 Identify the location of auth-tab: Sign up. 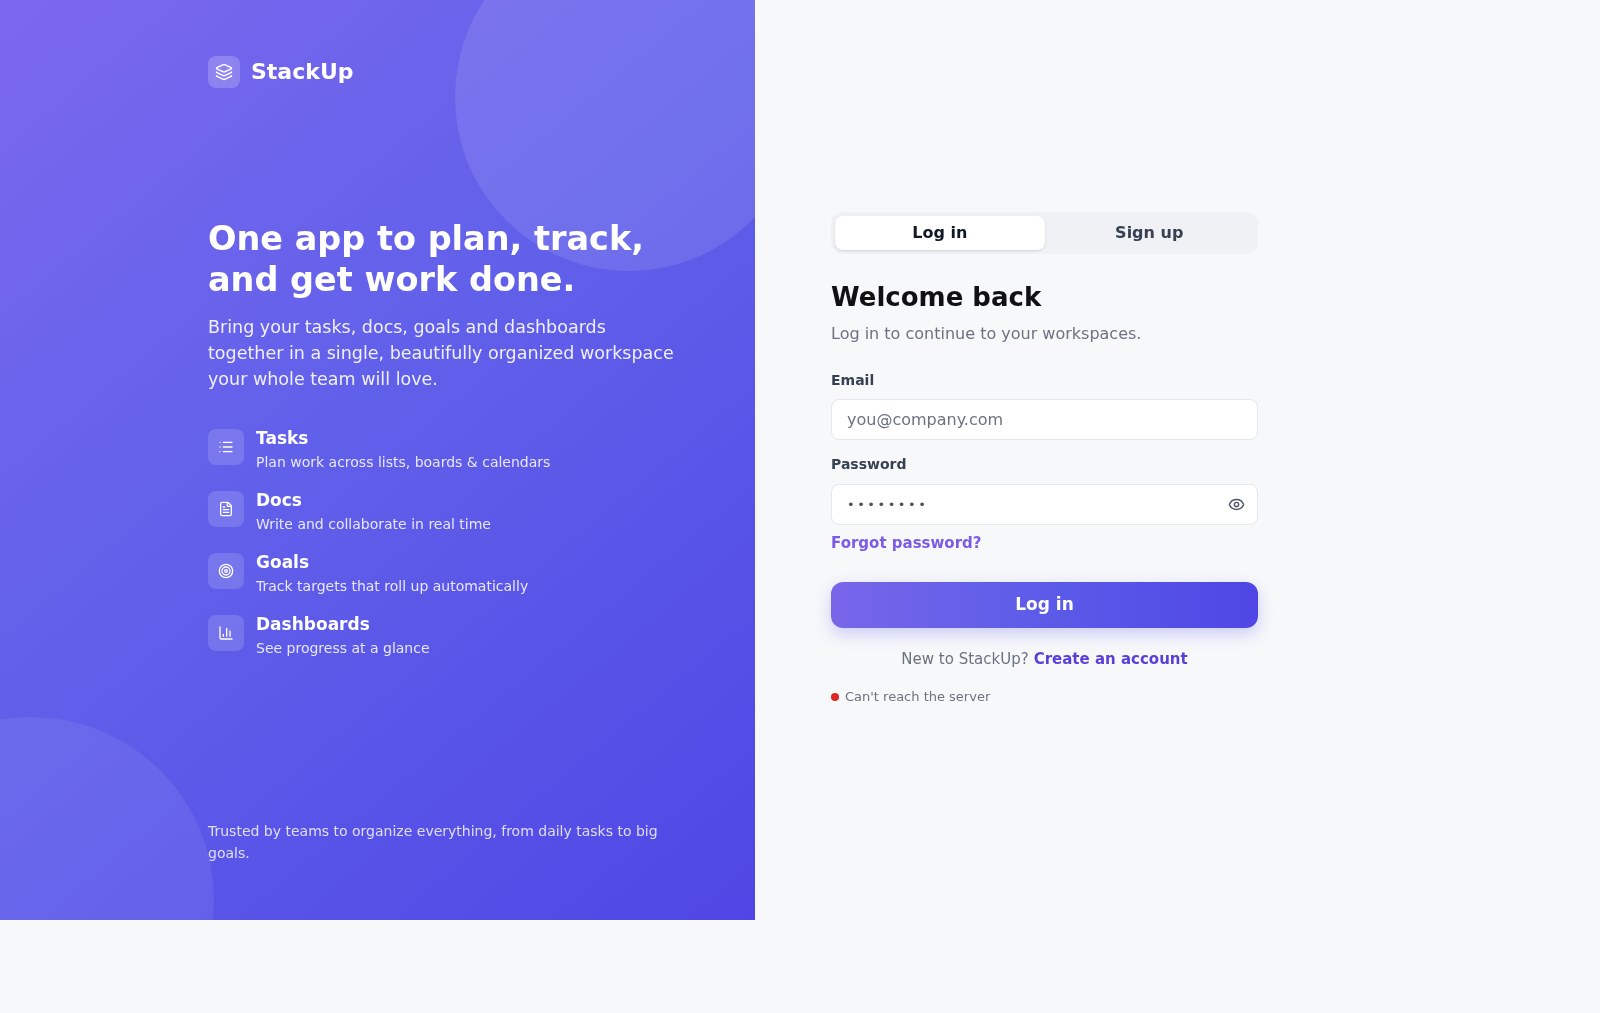
(1149, 233).